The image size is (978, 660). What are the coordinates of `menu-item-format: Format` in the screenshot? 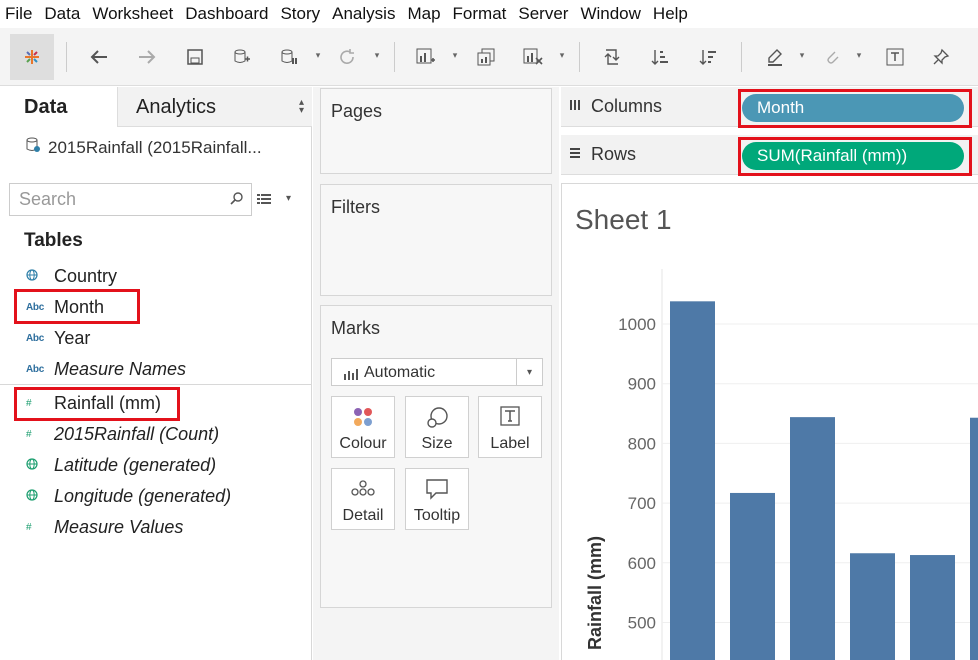 It's located at (480, 14).